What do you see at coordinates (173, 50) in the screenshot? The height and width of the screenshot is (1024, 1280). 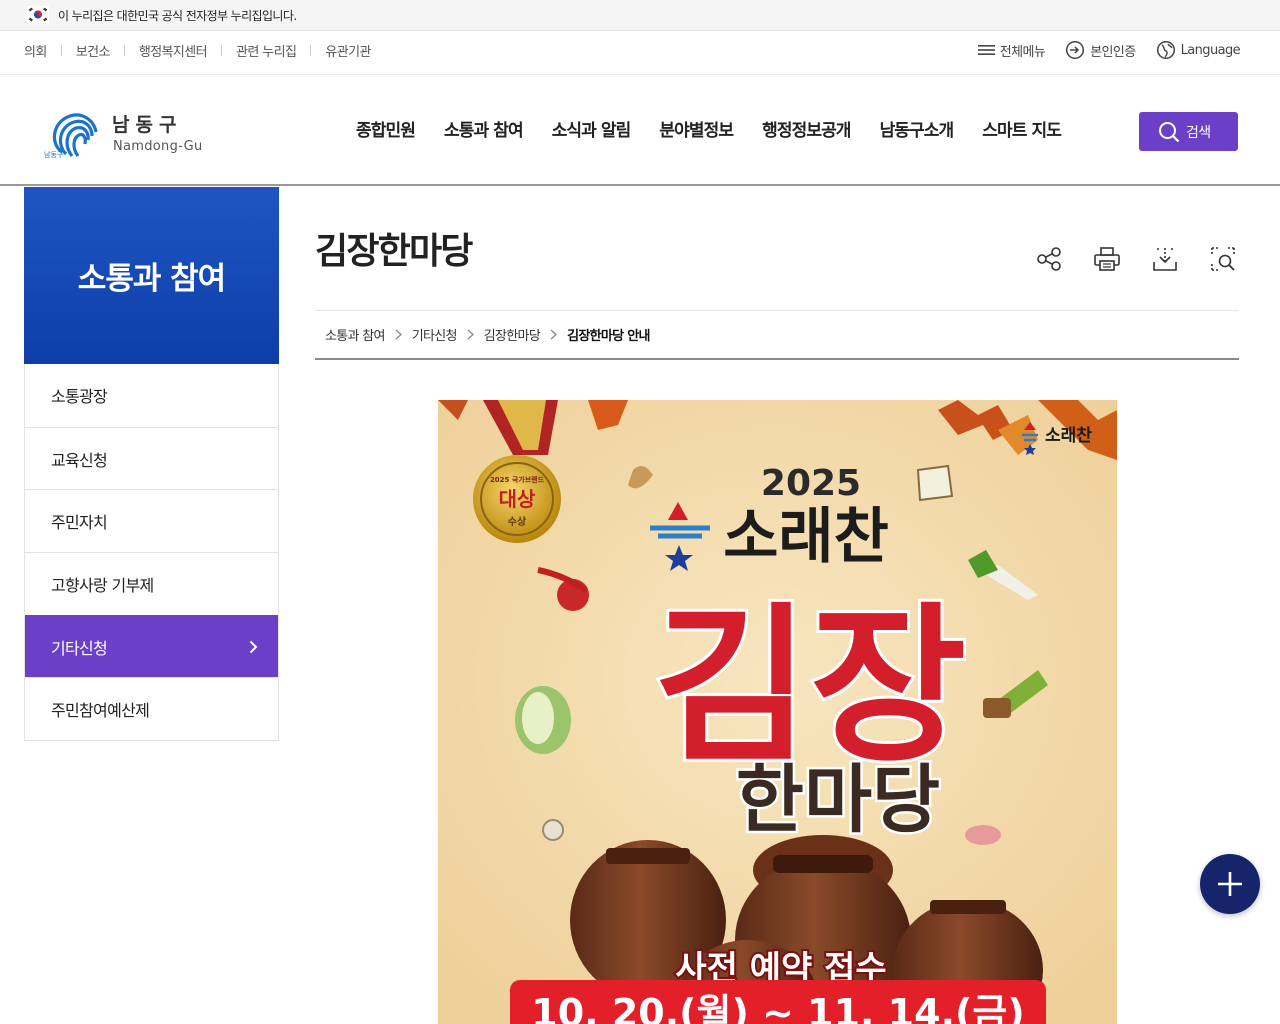 I see `link-admin-welfare-center: 행정복지센터` at bounding box center [173, 50].